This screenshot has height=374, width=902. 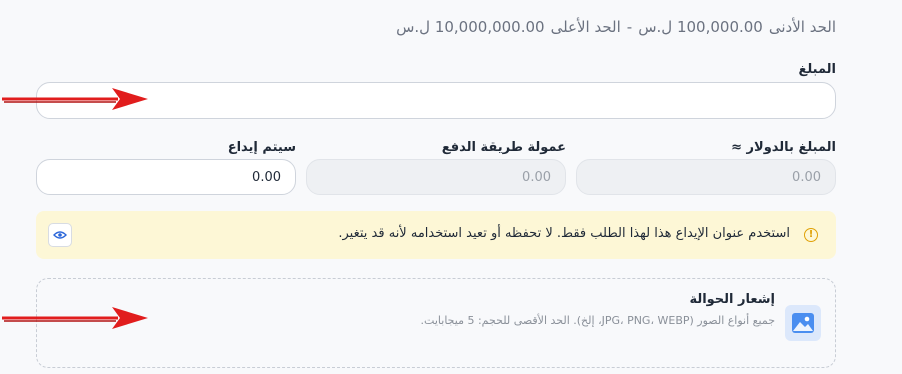 What do you see at coordinates (700, 27) in the screenshot?
I see `min-limit-value: 100,000.00 ل.س` at bounding box center [700, 27].